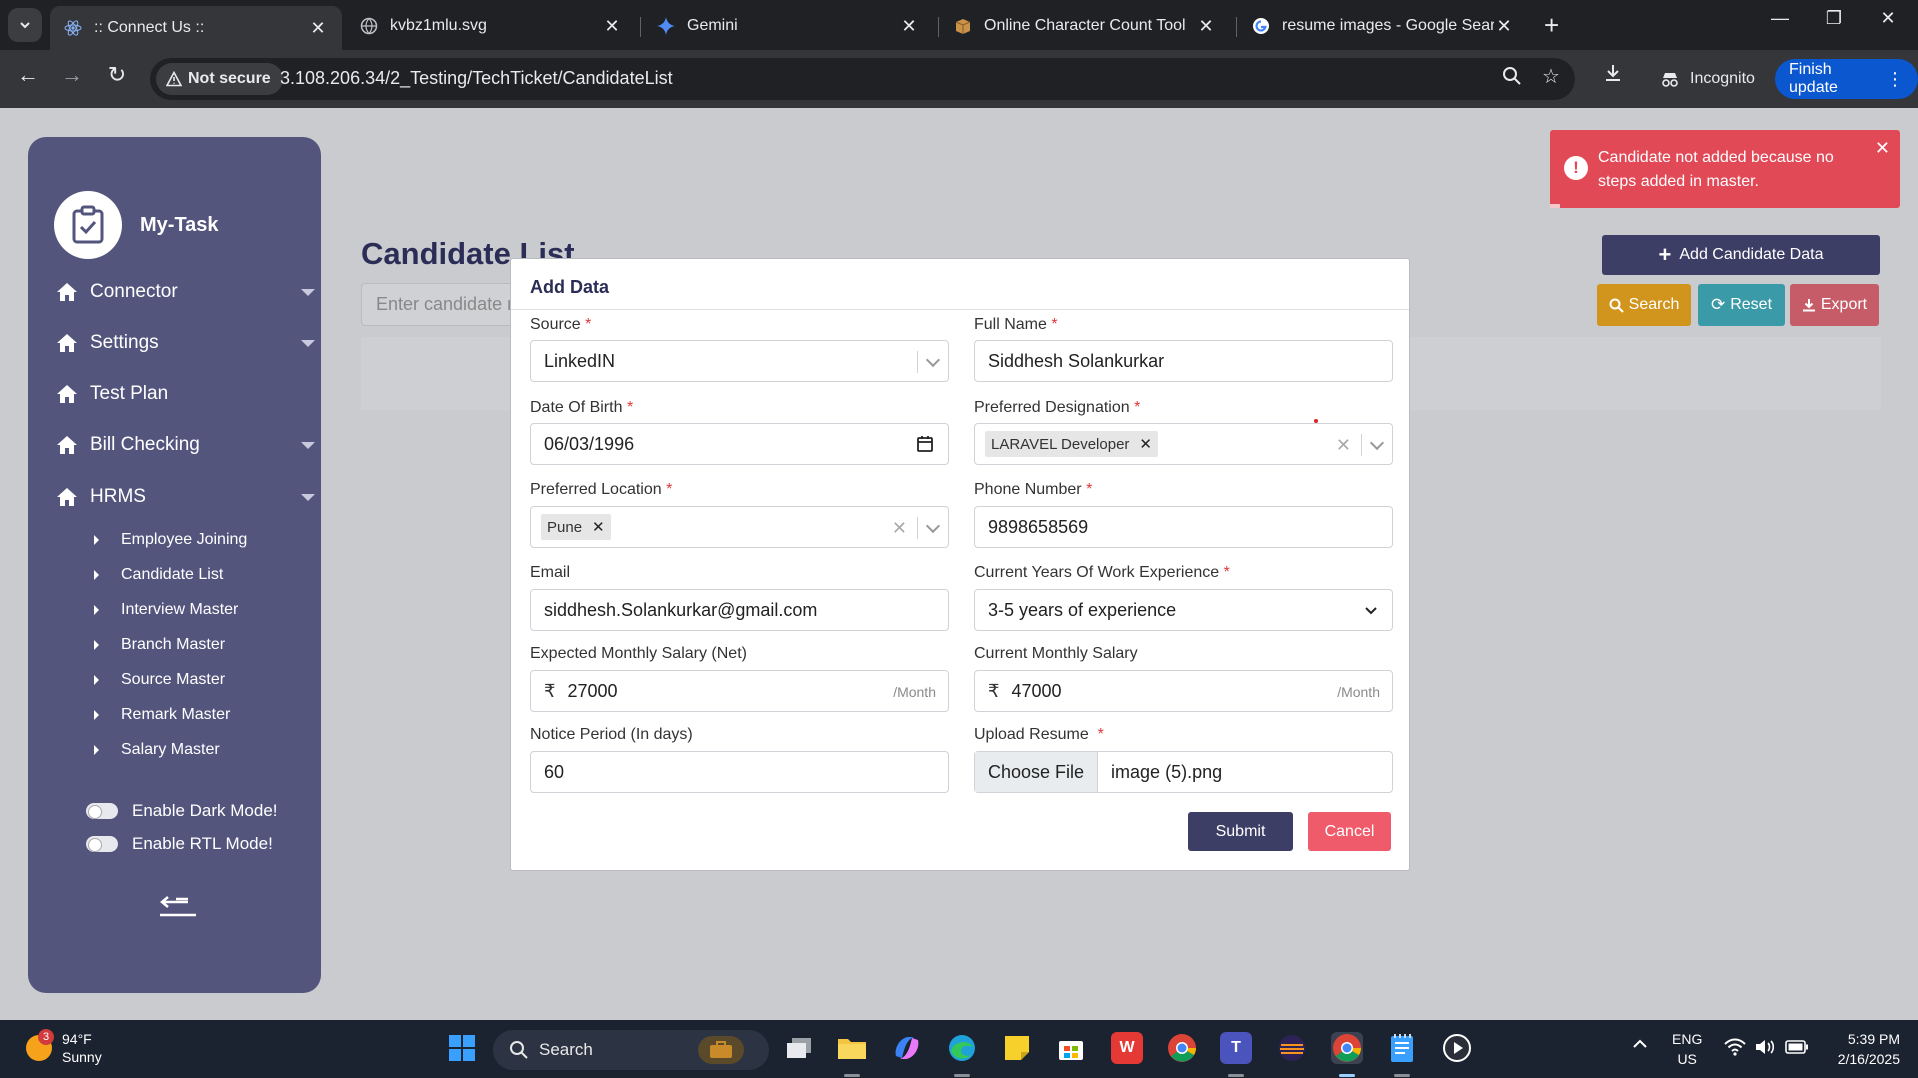 Image resolution: width=1918 pixels, height=1078 pixels. What do you see at coordinates (1882, 148) in the screenshot?
I see `close-icon: ✕` at bounding box center [1882, 148].